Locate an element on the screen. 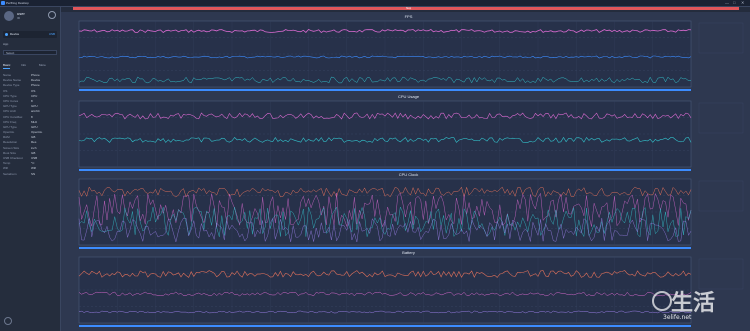 The image size is (750, 331). tab-info: Info is located at coordinates (23, 65).